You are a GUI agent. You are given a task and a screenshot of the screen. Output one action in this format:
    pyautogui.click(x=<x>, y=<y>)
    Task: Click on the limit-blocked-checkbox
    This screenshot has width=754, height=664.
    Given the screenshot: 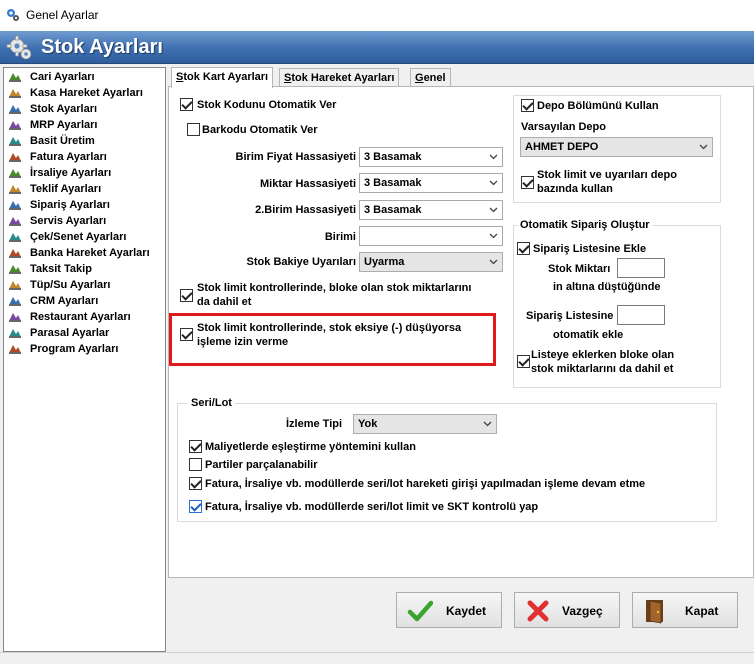 What is the action you would take?
    pyautogui.click(x=186, y=295)
    